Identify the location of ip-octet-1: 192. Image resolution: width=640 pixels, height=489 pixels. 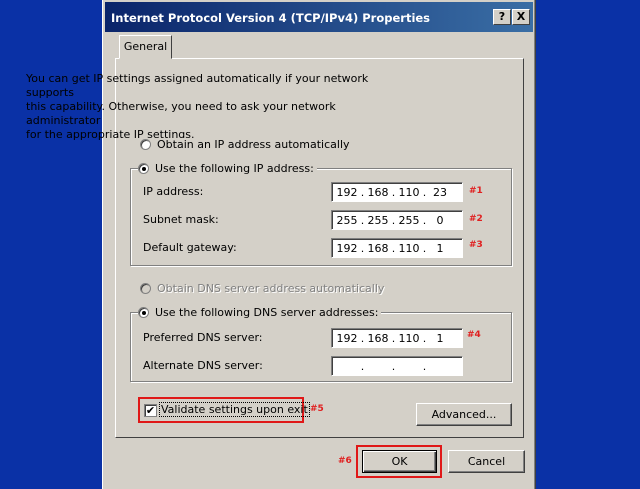
(347, 192).